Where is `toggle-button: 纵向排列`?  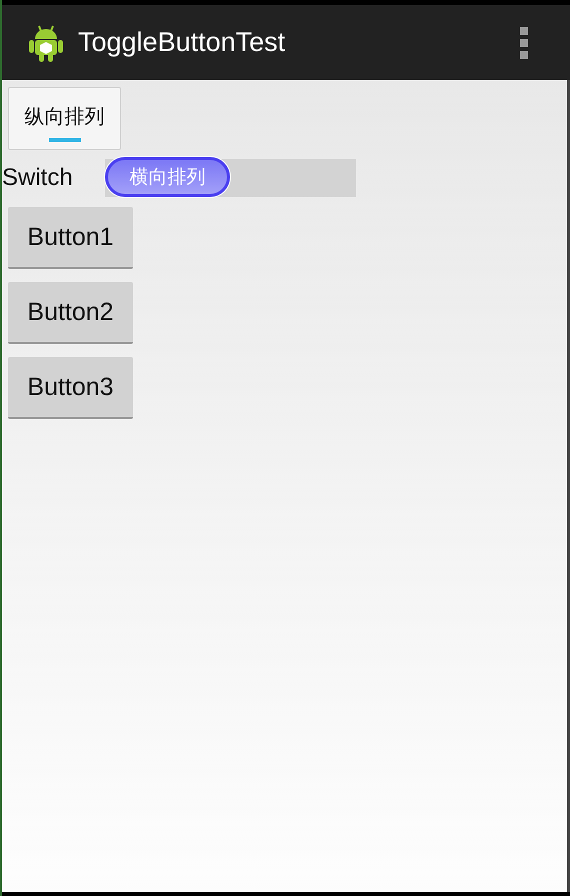 toggle-button: 纵向排列 is located at coordinates (64, 118).